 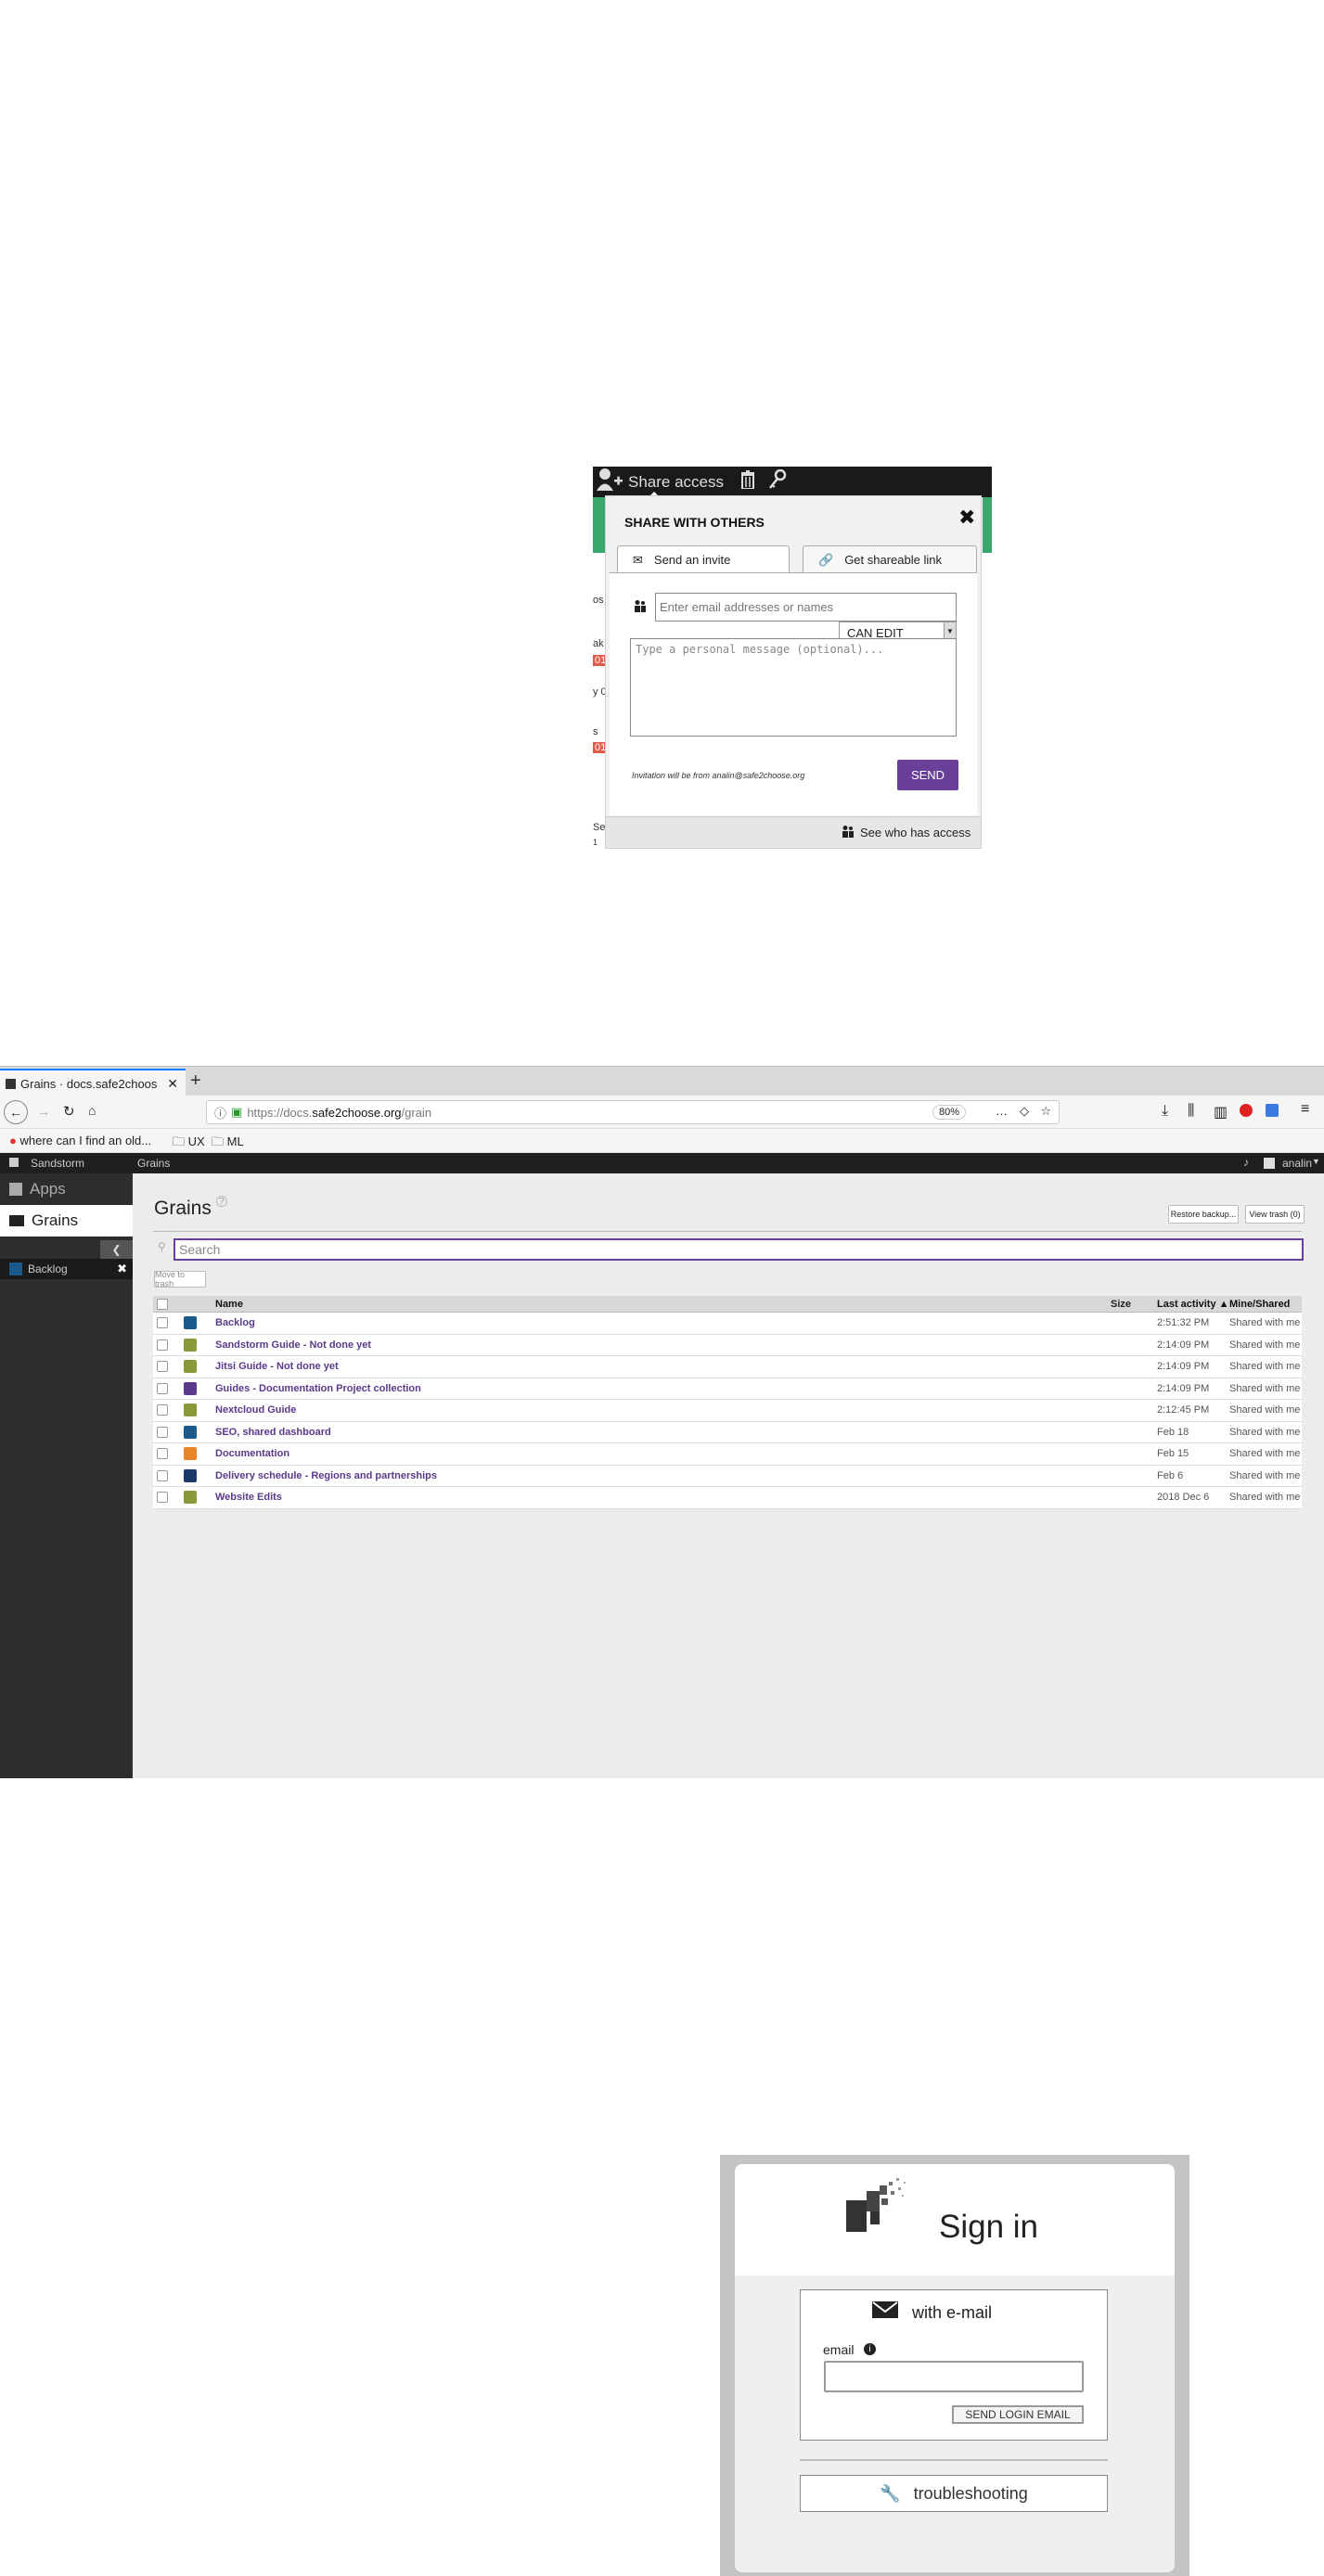 I want to click on url-domain: safe2choose.org, so click(x=357, y=1112).